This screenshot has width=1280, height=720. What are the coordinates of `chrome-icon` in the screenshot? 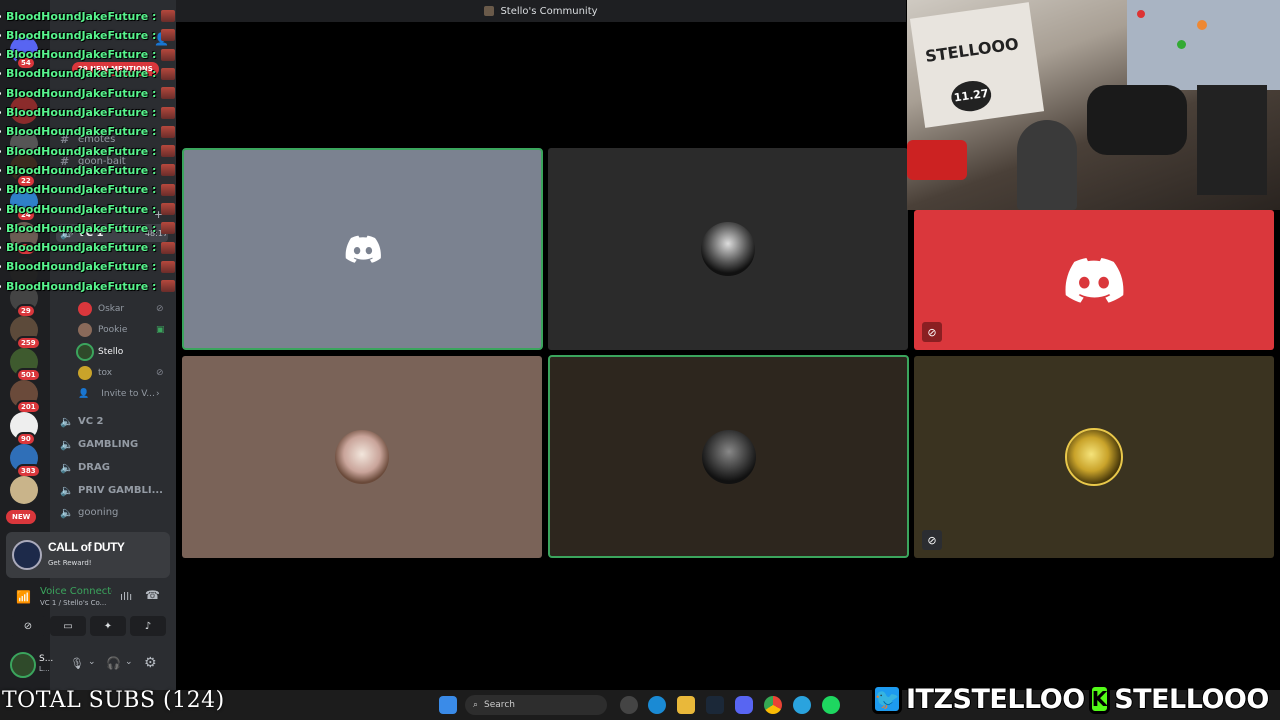 It's located at (773, 705).